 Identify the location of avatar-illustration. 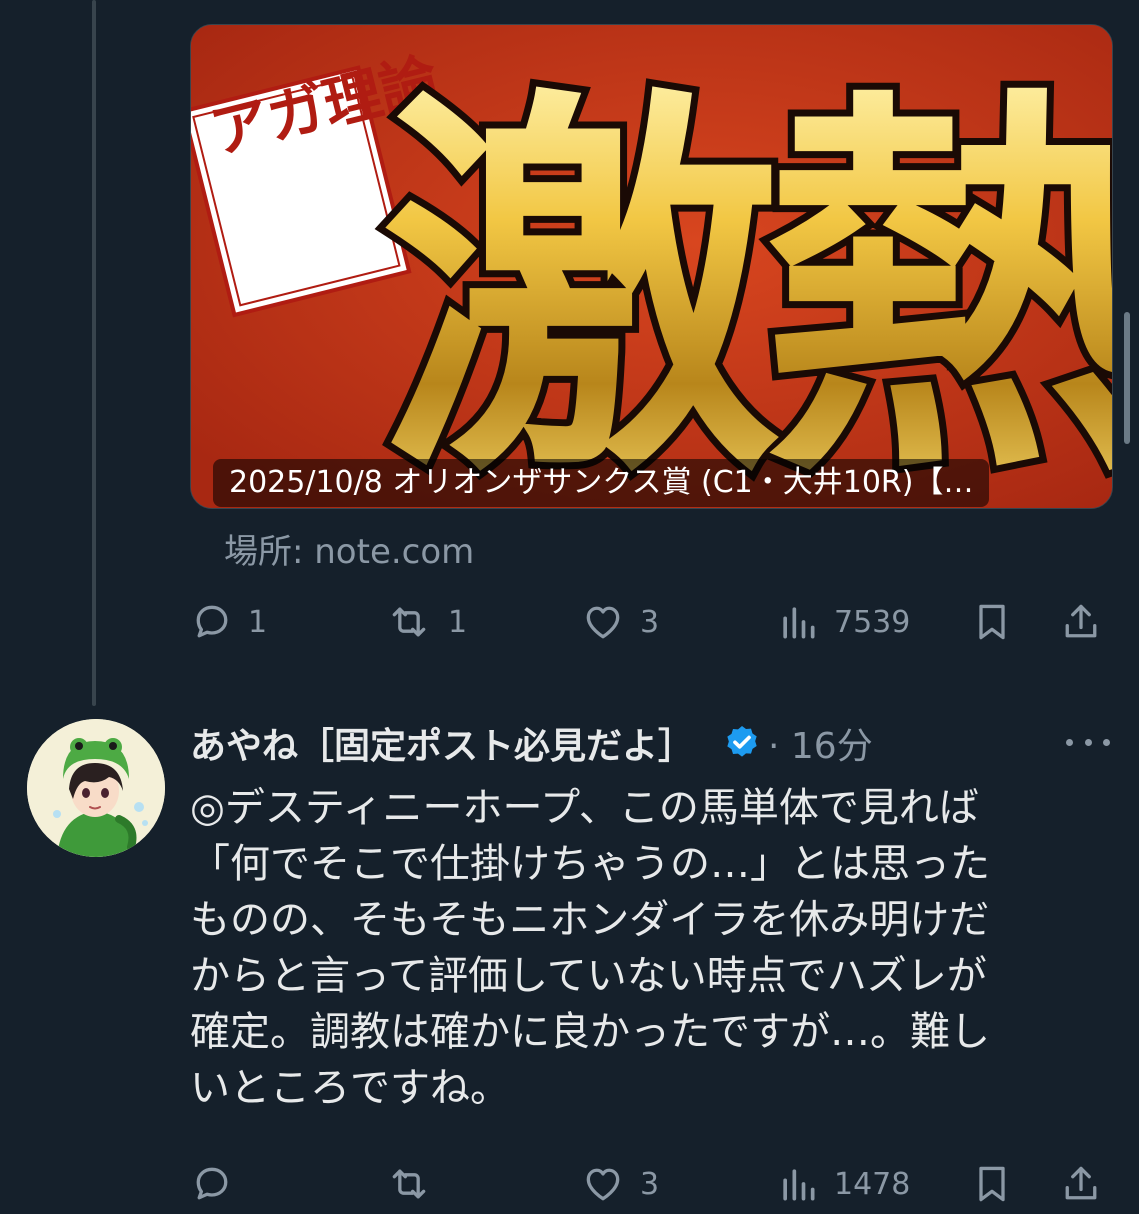
(96, 788).